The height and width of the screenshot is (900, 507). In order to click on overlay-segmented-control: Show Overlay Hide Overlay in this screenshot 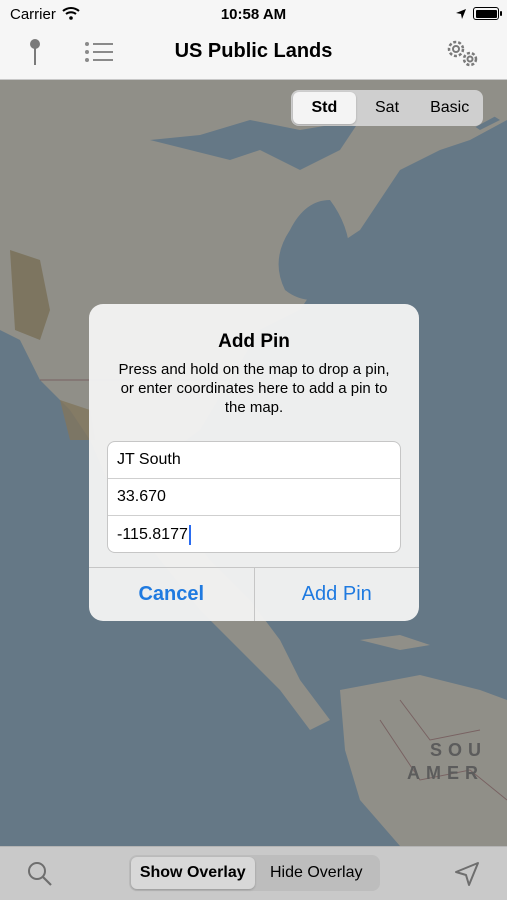, I will do `click(254, 873)`.